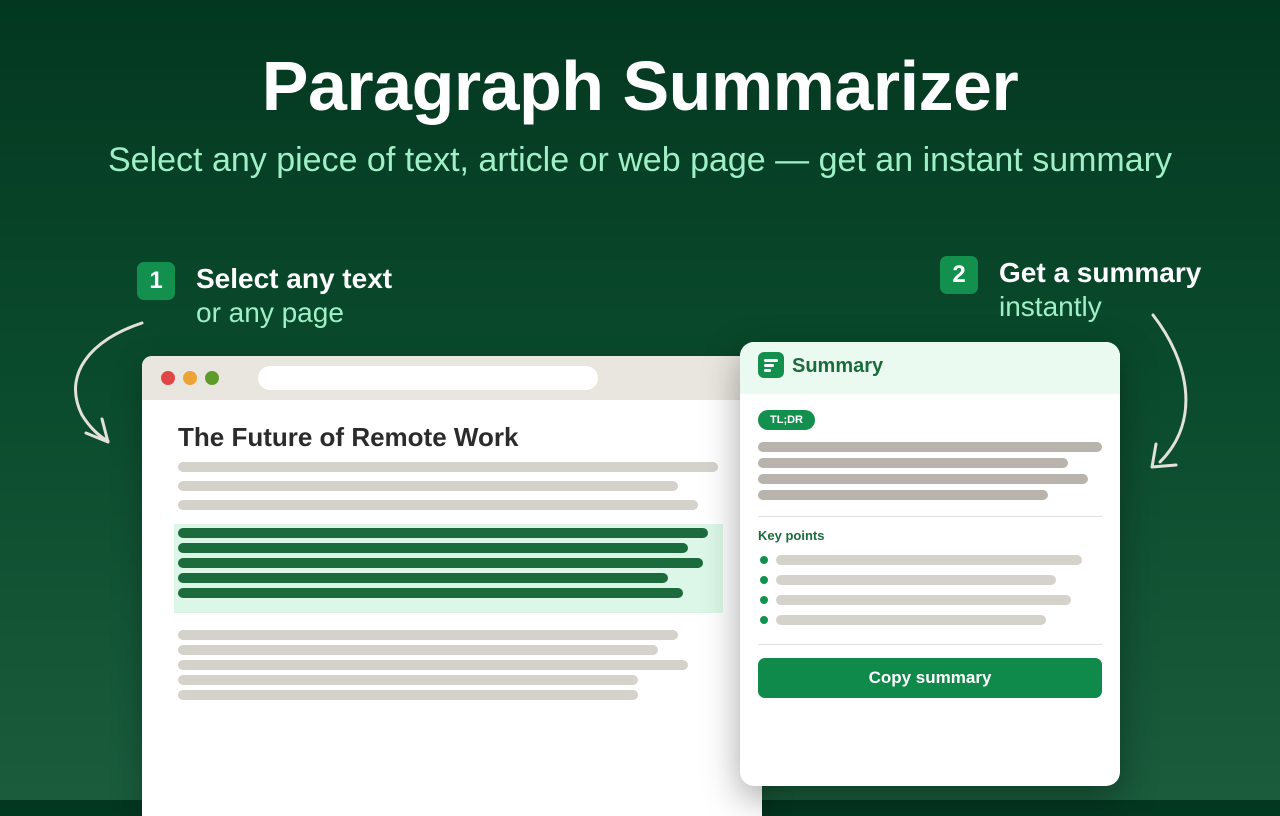 Image resolution: width=1280 pixels, height=816 pixels. Describe the element at coordinates (1100, 272) in the screenshot. I see `step-2-title: Get a summary` at that location.